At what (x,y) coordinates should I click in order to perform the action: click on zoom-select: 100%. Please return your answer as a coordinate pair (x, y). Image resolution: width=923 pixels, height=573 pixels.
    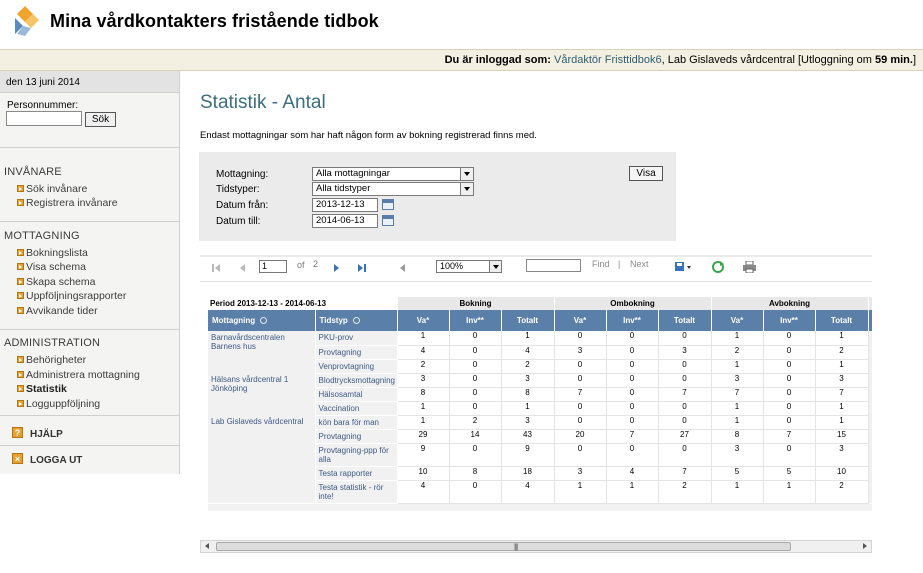
    Looking at the image, I should click on (469, 266).